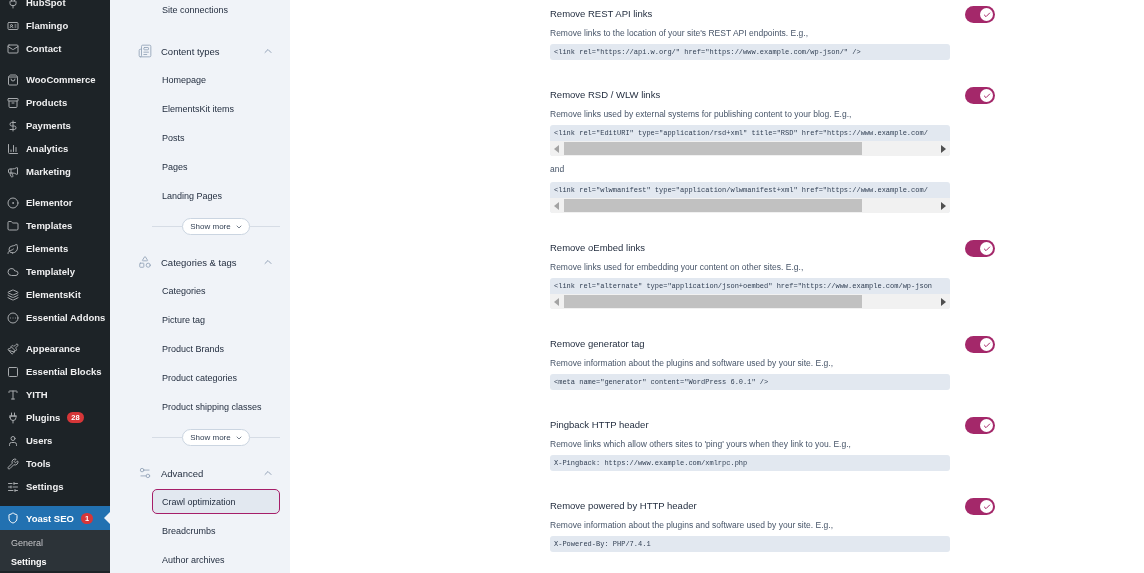 The height and width of the screenshot is (573, 1144). I want to click on cloud-icon, so click(13, 271).